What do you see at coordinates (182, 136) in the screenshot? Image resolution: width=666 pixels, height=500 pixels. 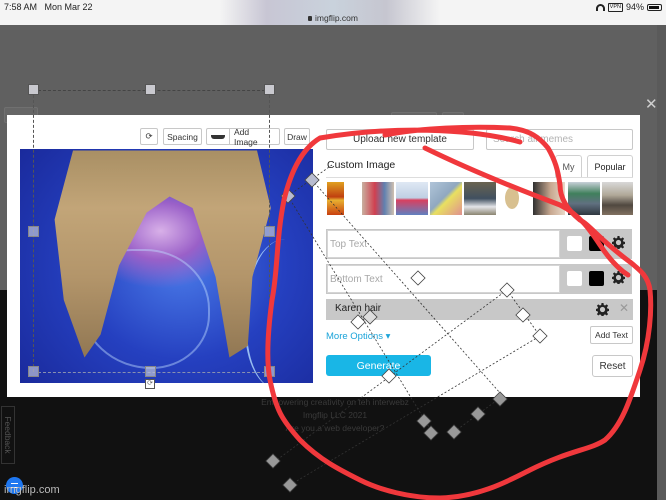 I see `spacing-button: Spacing` at bounding box center [182, 136].